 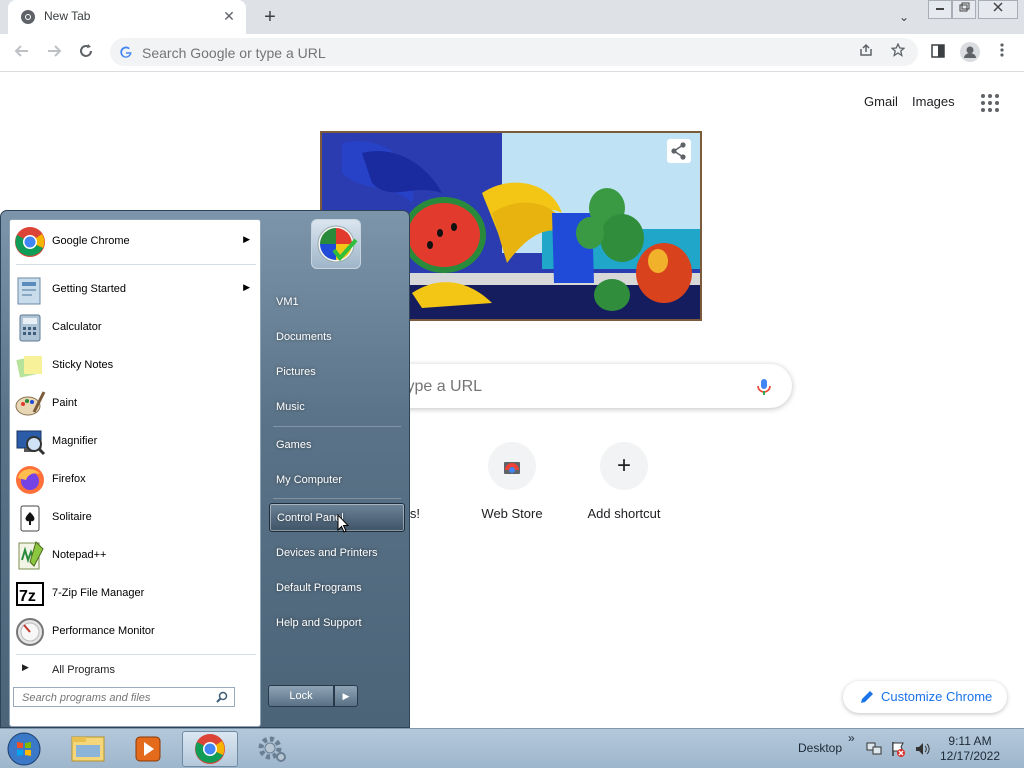 What do you see at coordinates (72, 517) in the screenshot?
I see `program-label: Solitaire` at bounding box center [72, 517].